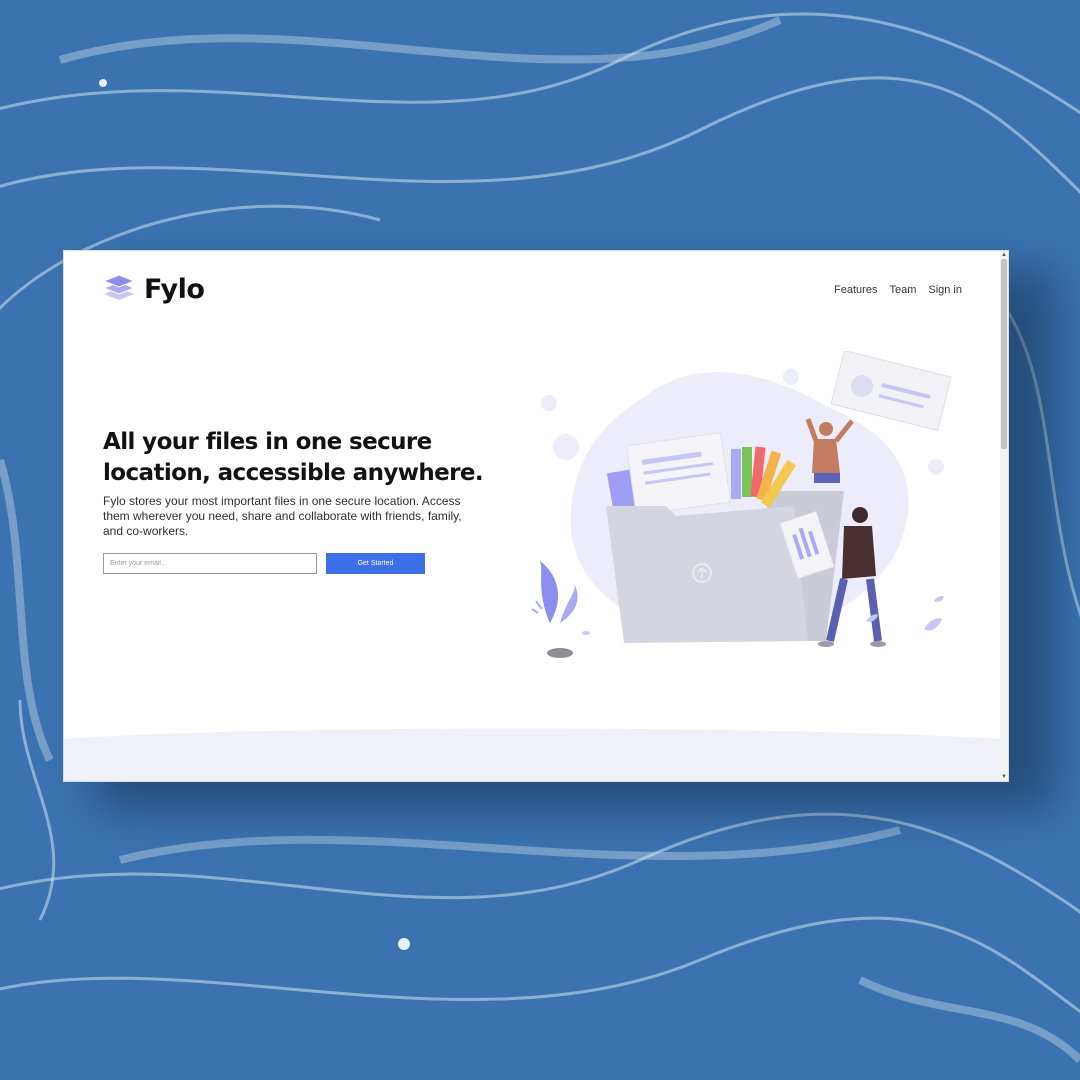  I want to click on brand-logo: Fylo, so click(153, 289).